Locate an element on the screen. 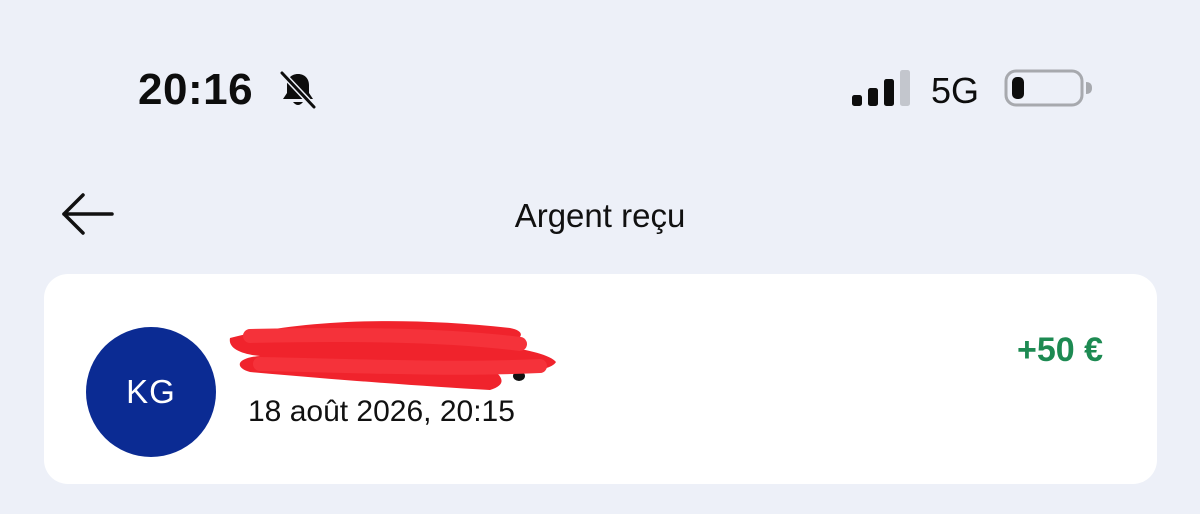 The image size is (1200, 514). avatar-initials: KG is located at coordinates (151, 391).